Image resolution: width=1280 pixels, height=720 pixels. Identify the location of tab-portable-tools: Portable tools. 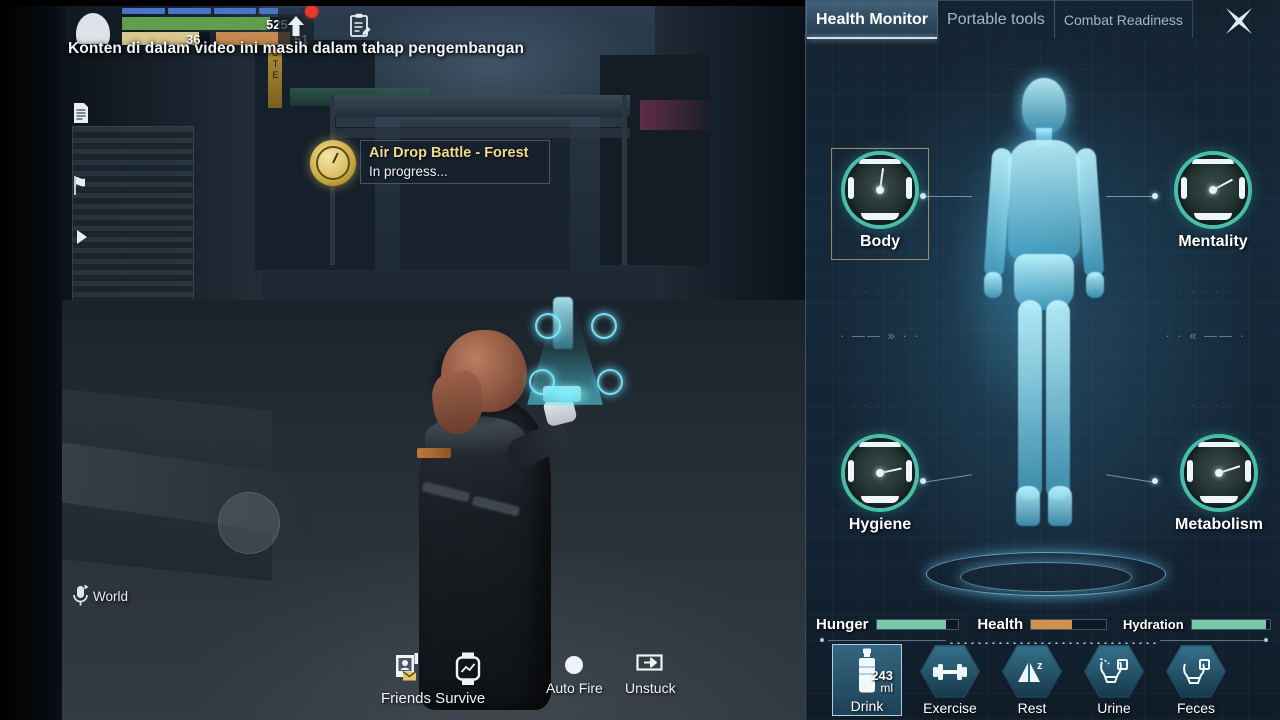
(996, 19).